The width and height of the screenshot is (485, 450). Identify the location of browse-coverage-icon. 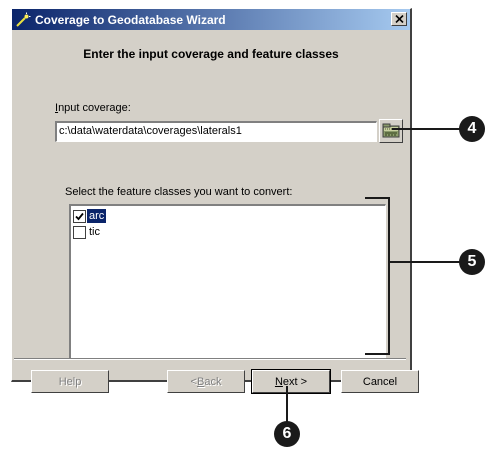
(391, 130).